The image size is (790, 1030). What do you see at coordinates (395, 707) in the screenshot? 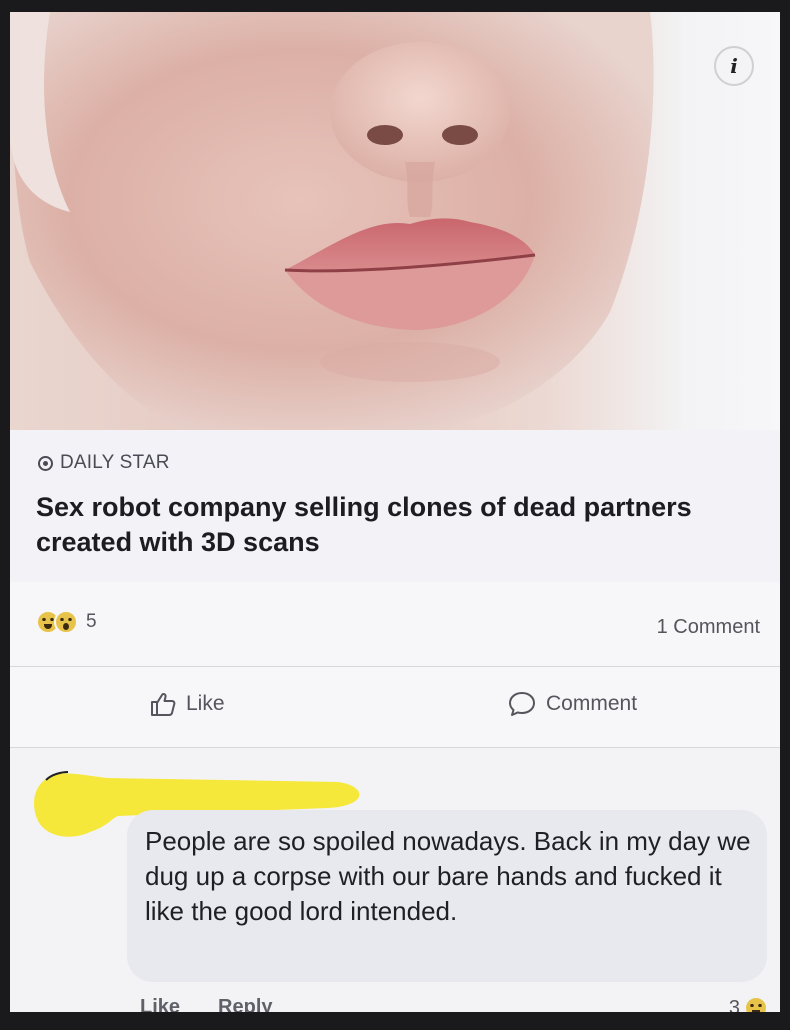
I see `action-bar: Like Comment` at bounding box center [395, 707].